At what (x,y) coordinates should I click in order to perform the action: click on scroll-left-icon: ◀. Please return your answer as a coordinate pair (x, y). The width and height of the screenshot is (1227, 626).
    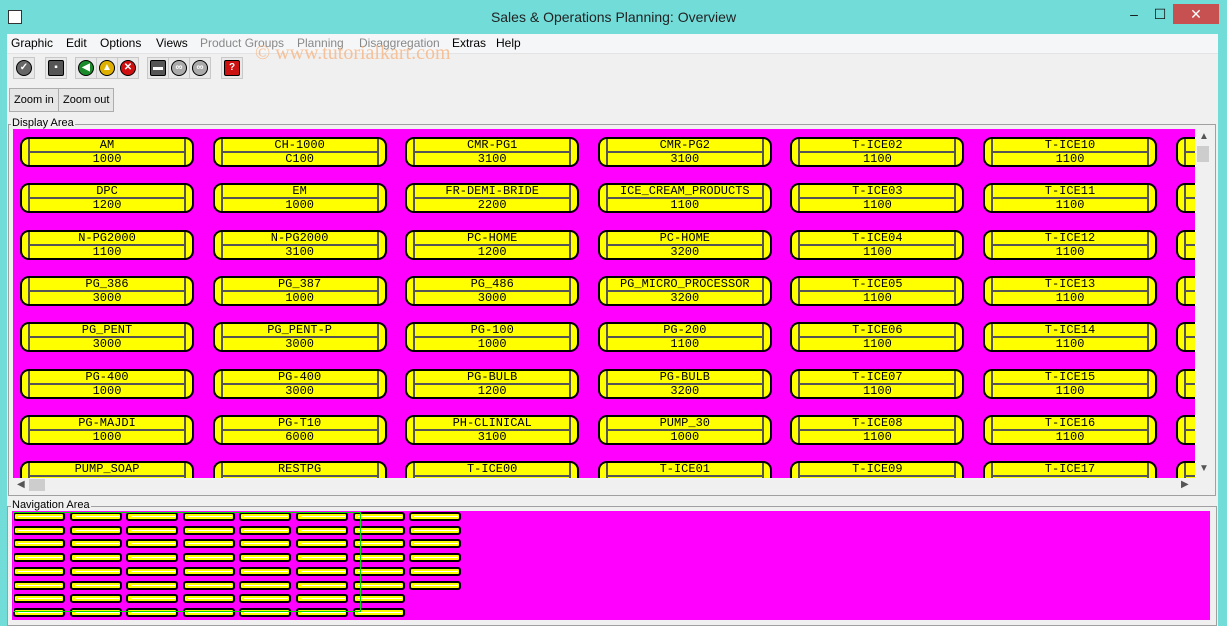
    Looking at the image, I should click on (21, 484).